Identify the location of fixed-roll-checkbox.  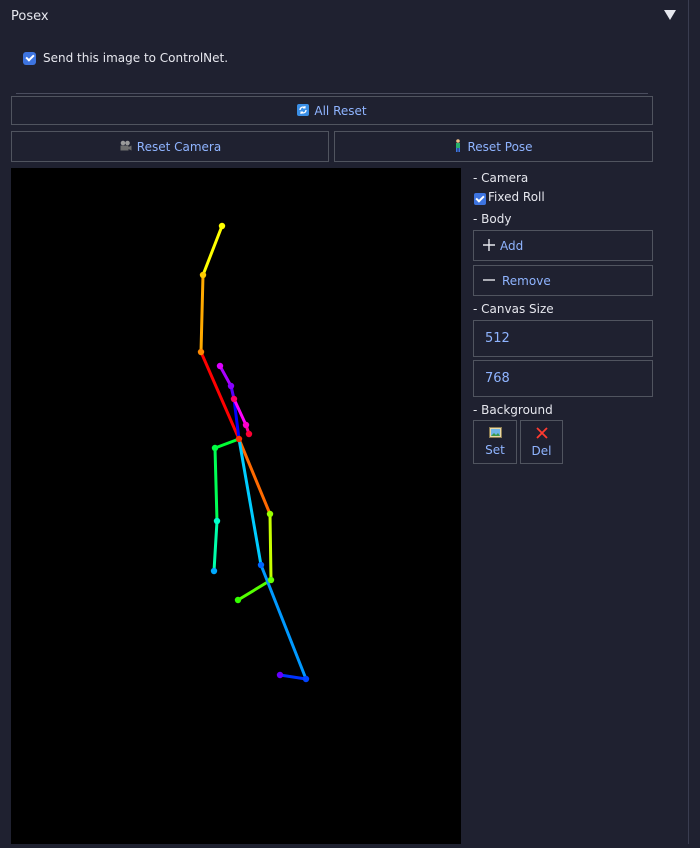
(480, 199).